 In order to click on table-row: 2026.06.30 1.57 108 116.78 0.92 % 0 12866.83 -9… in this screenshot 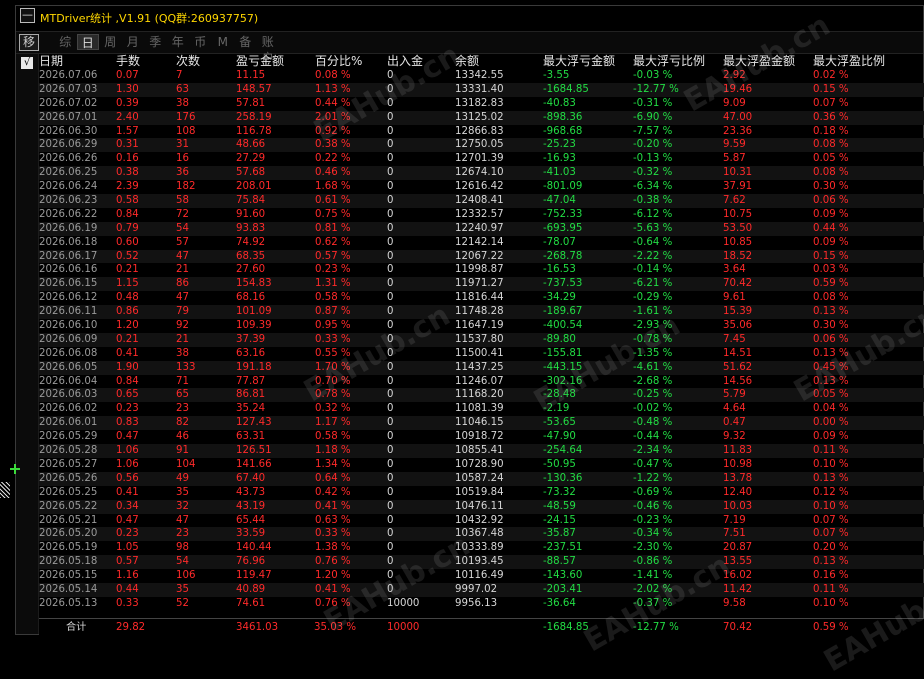, I will do `click(481, 132)`.